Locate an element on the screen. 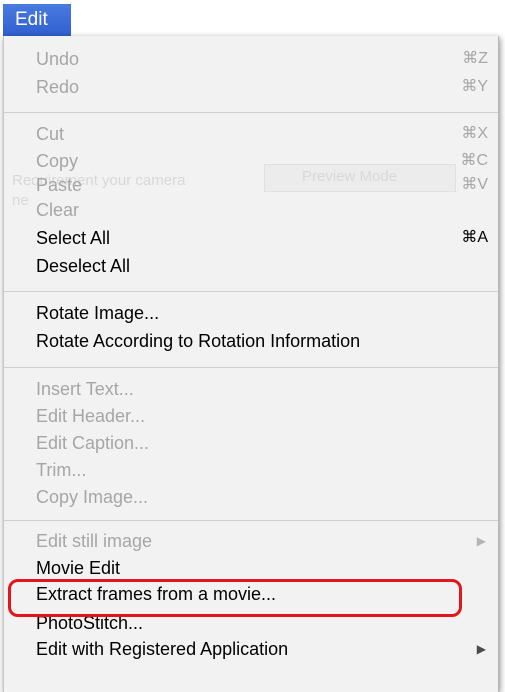  menu-item-movie-edit: Movie Edit is located at coordinates (251, 568).